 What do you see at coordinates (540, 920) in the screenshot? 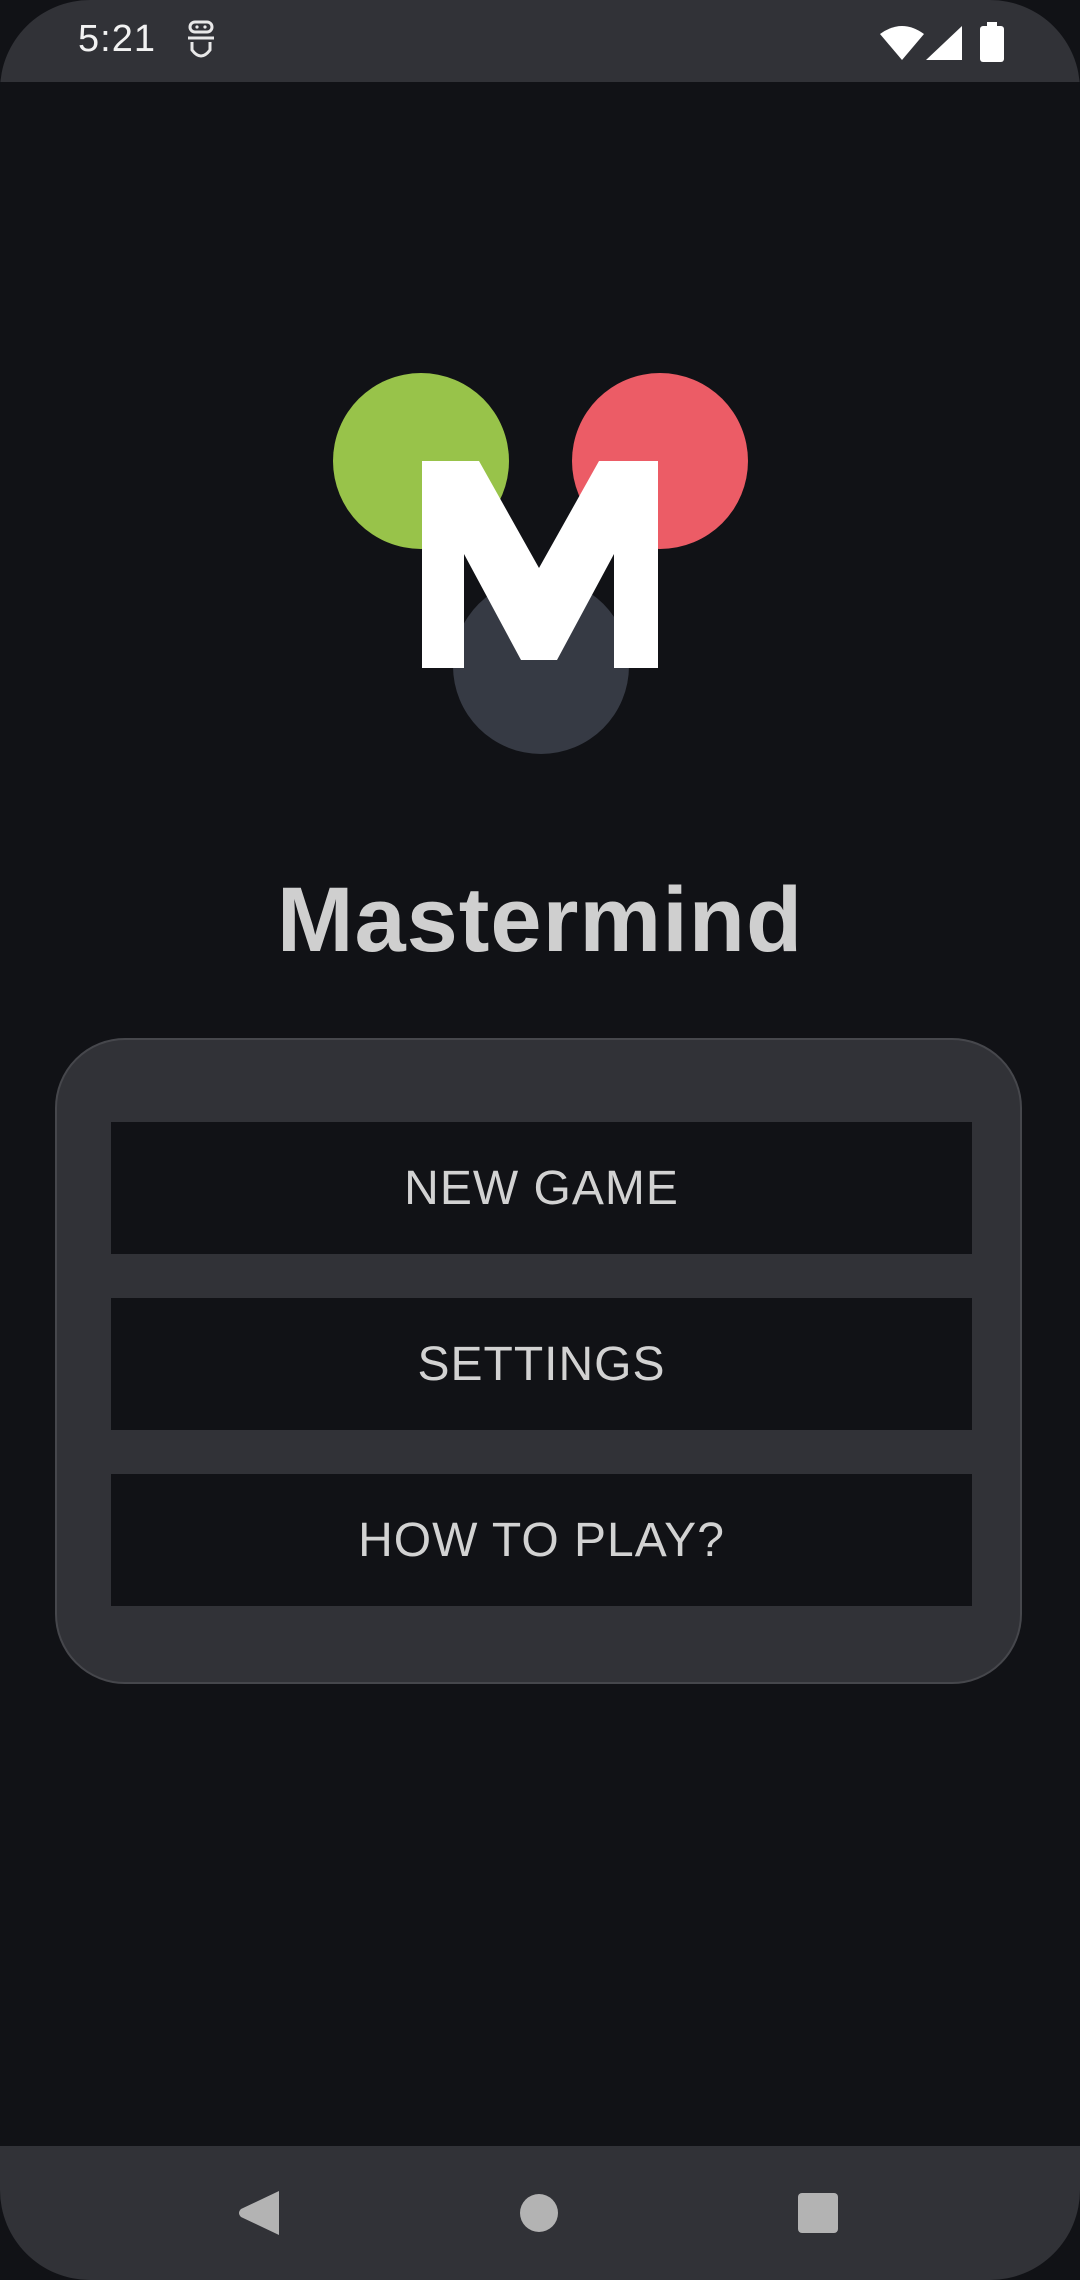
I see `app-title: Mastermind` at bounding box center [540, 920].